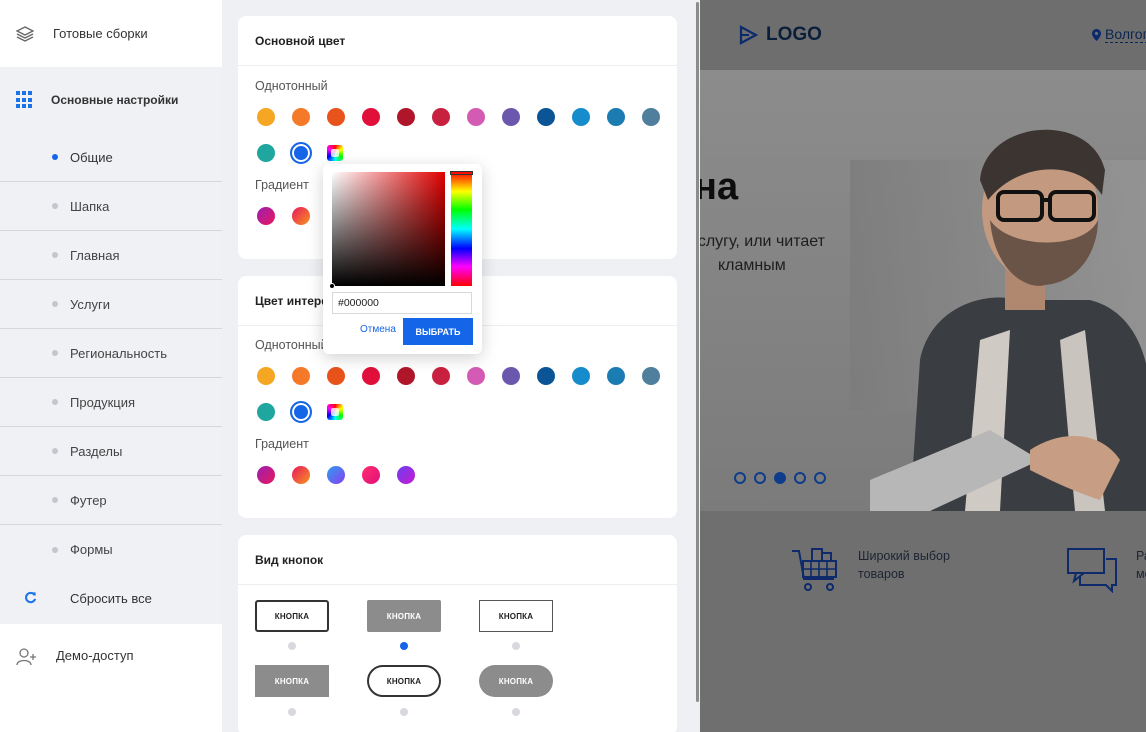 Image resolution: width=1146 pixels, height=732 pixels. I want to click on location-pin-icon, so click(1096, 34).